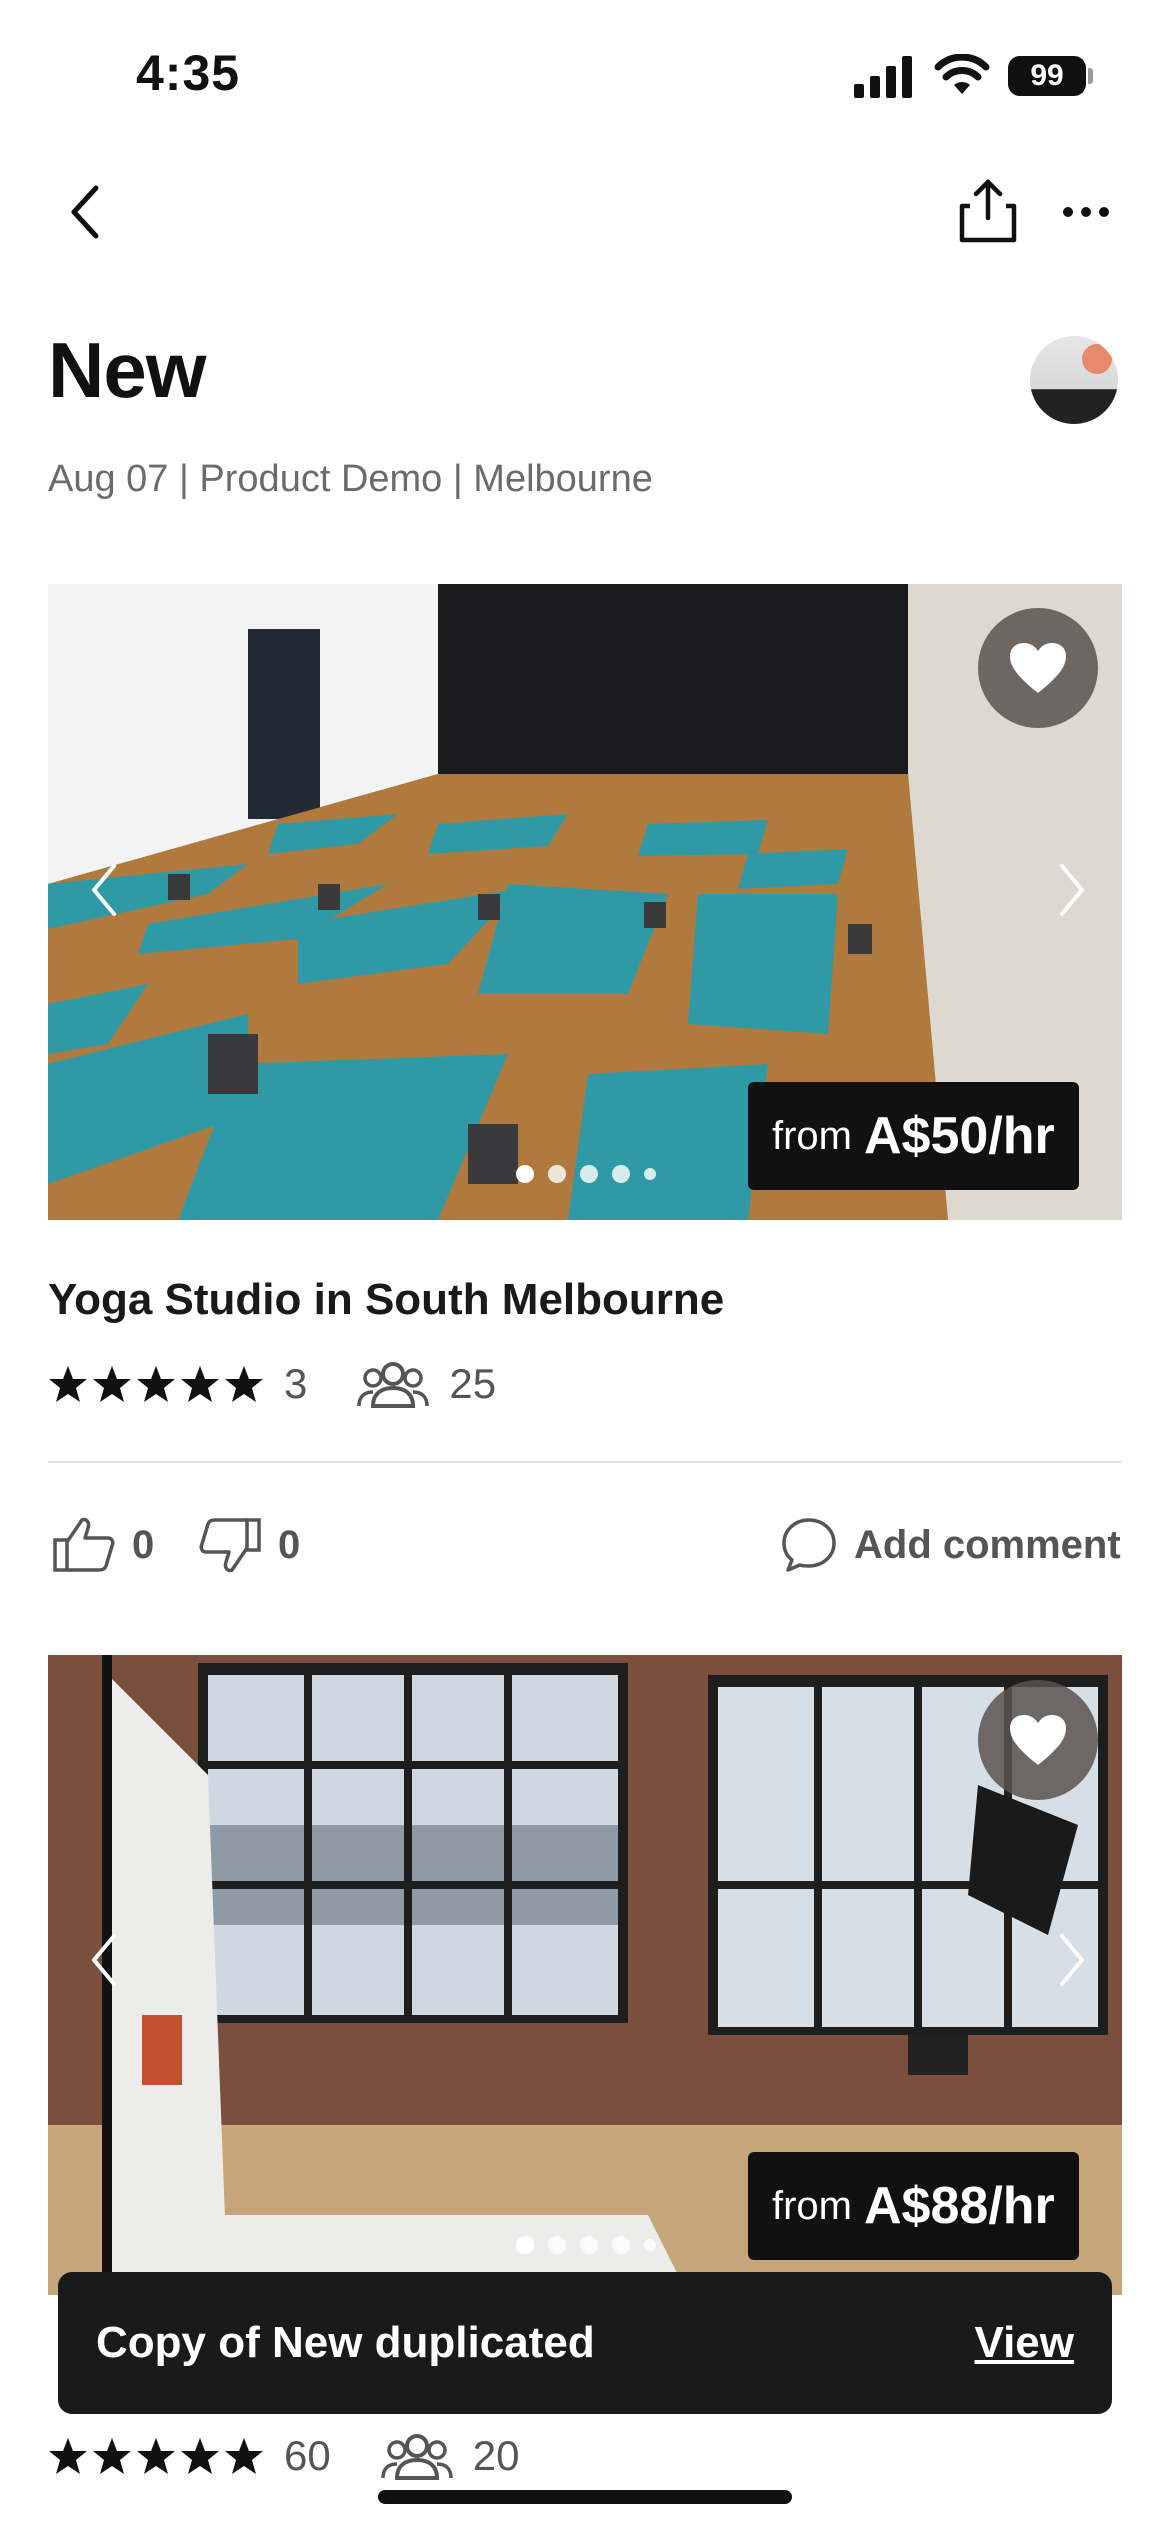 This screenshot has width=1170, height=2532. Describe the element at coordinates (1086, 212) in the screenshot. I see `more-icon` at that location.